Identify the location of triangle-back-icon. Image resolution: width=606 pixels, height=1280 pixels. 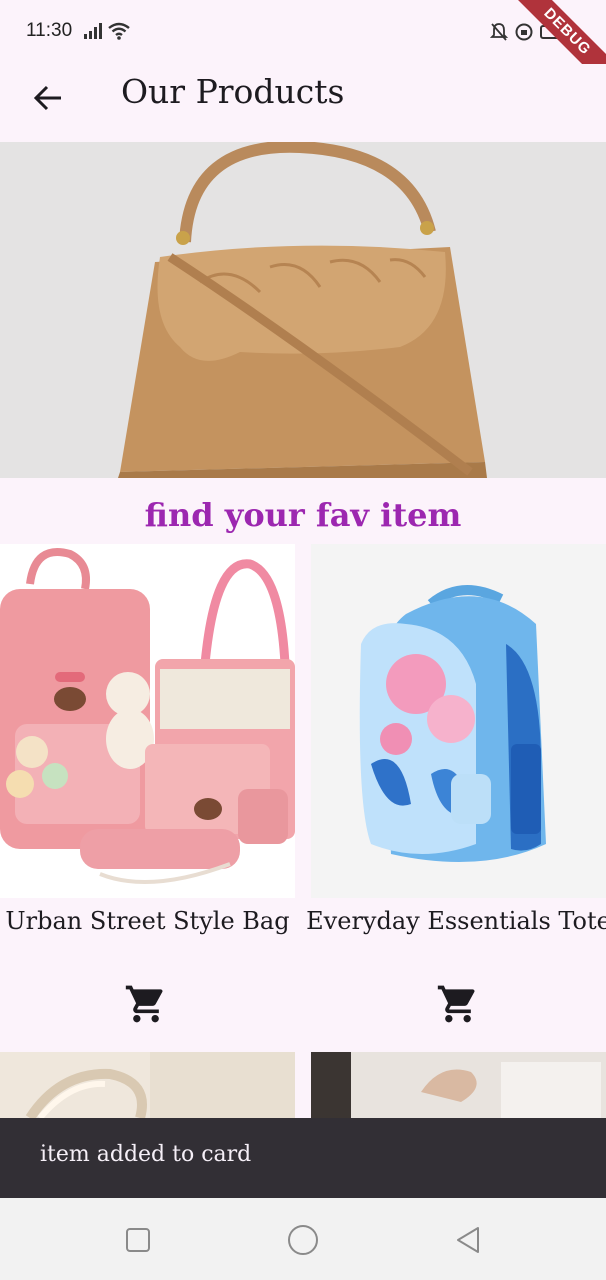
(468, 1240).